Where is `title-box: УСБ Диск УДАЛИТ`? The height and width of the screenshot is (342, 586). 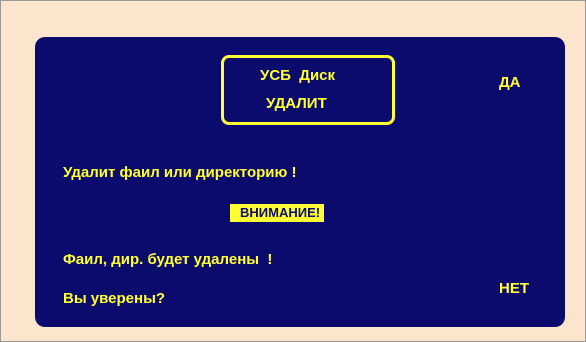 title-box: УСБ Диск УДАЛИТ is located at coordinates (308, 90).